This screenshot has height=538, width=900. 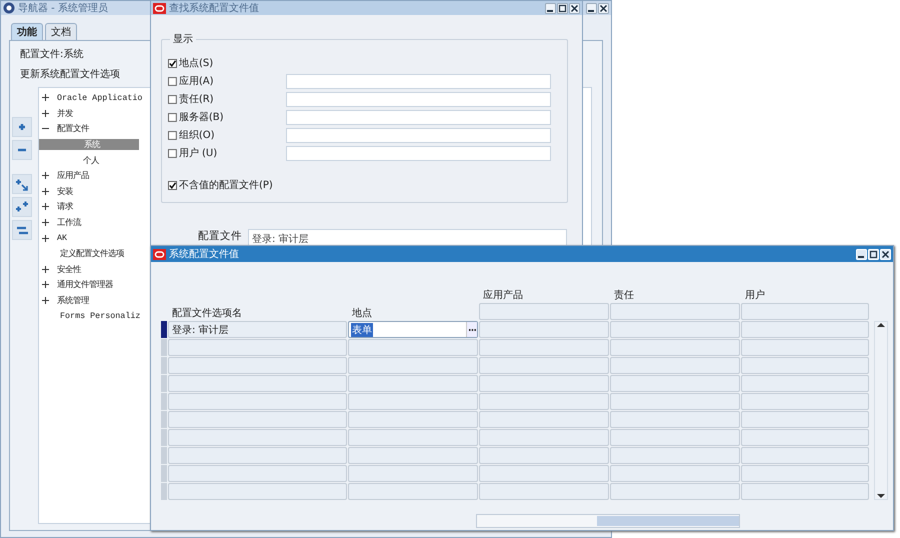 What do you see at coordinates (881, 496) in the screenshot?
I see `scroll-down-icon` at bounding box center [881, 496].